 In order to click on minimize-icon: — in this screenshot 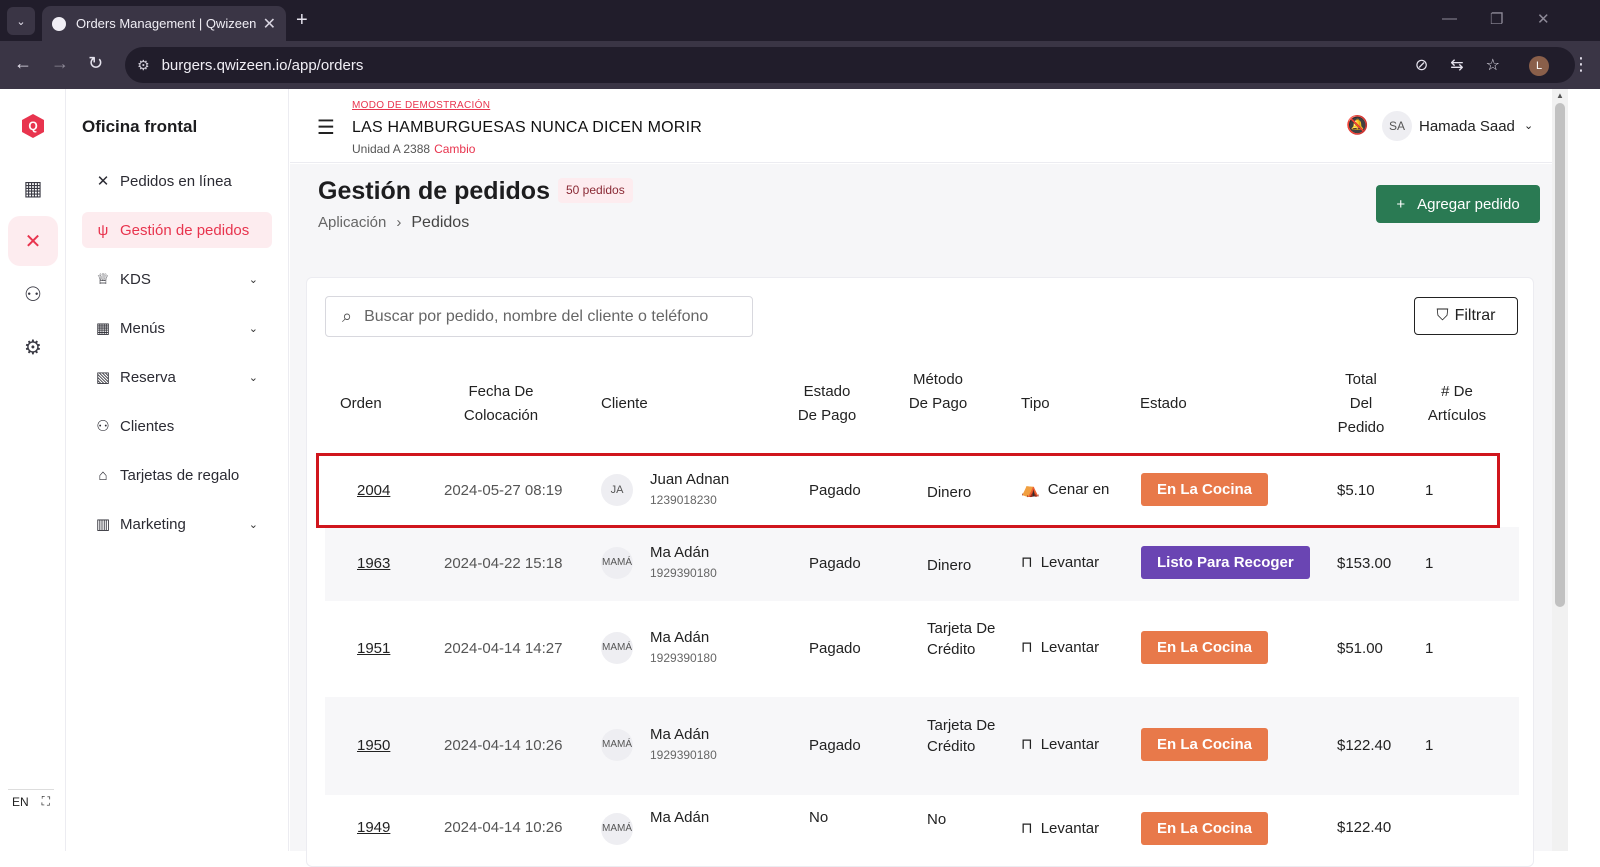, I will do `click(1449, 18)`.